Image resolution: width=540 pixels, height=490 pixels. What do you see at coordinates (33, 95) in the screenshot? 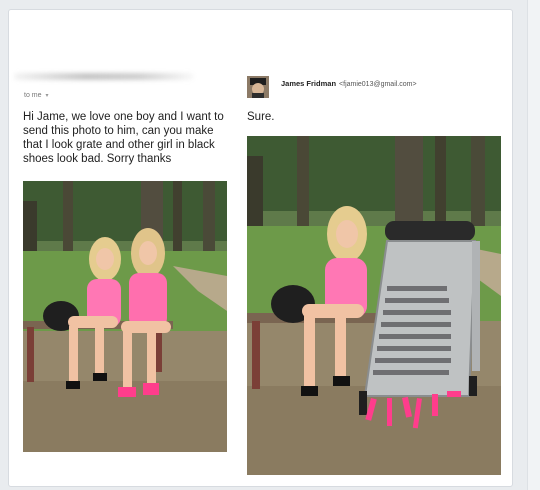
I see `to-me-label: to me` at bounding box center [33, 95].